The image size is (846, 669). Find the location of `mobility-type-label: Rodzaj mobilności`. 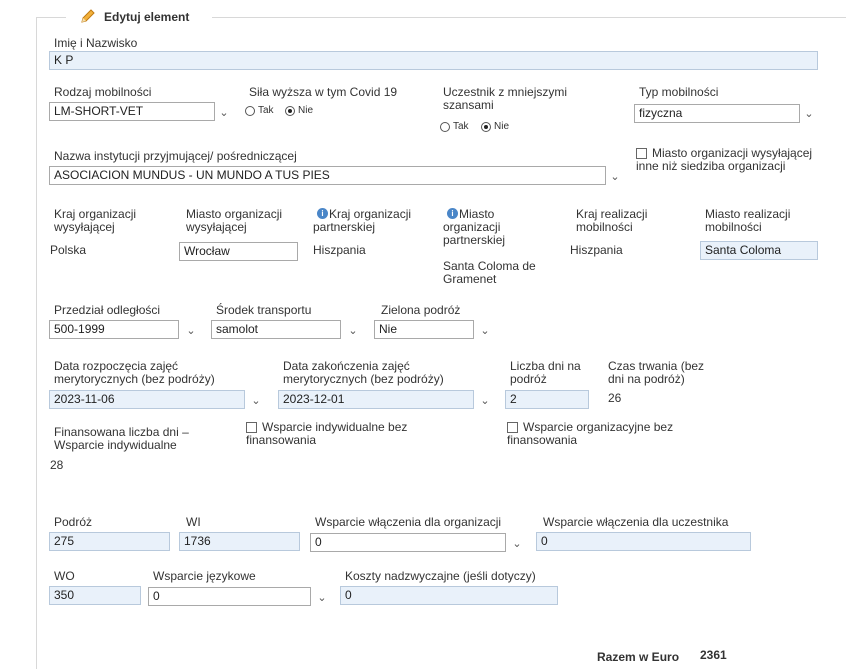

mobility-type-label: Rodzaj mobilności is located at coordinates (103, 92).